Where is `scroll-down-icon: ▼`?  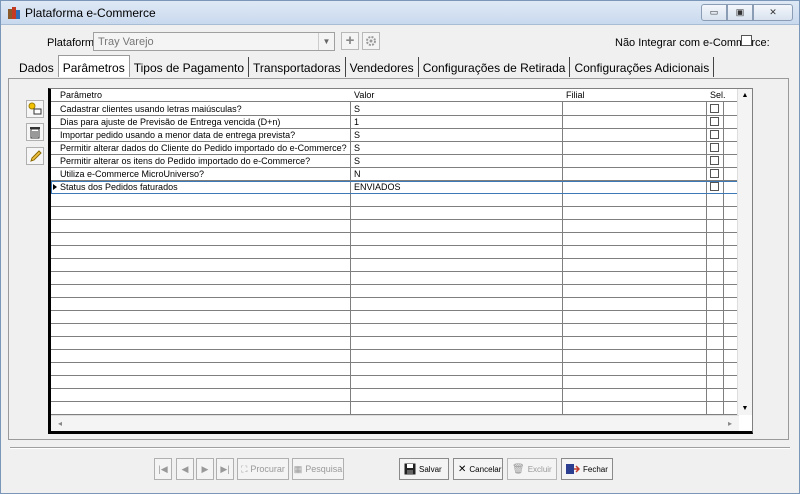 scroll-down-icon: ▼ is located at coordinates (745, 408).